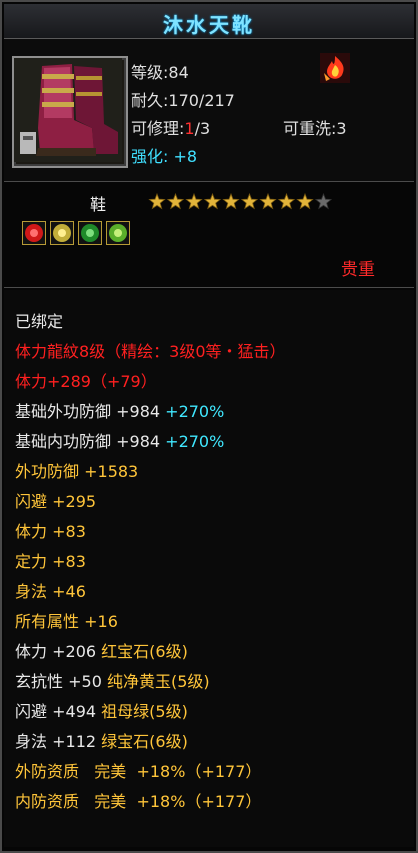 This screenshot has width=418, height=853. Describe the element at coordinates (209, 25) in the screenshot. I see `item-name: 沐水天靴` at that location.